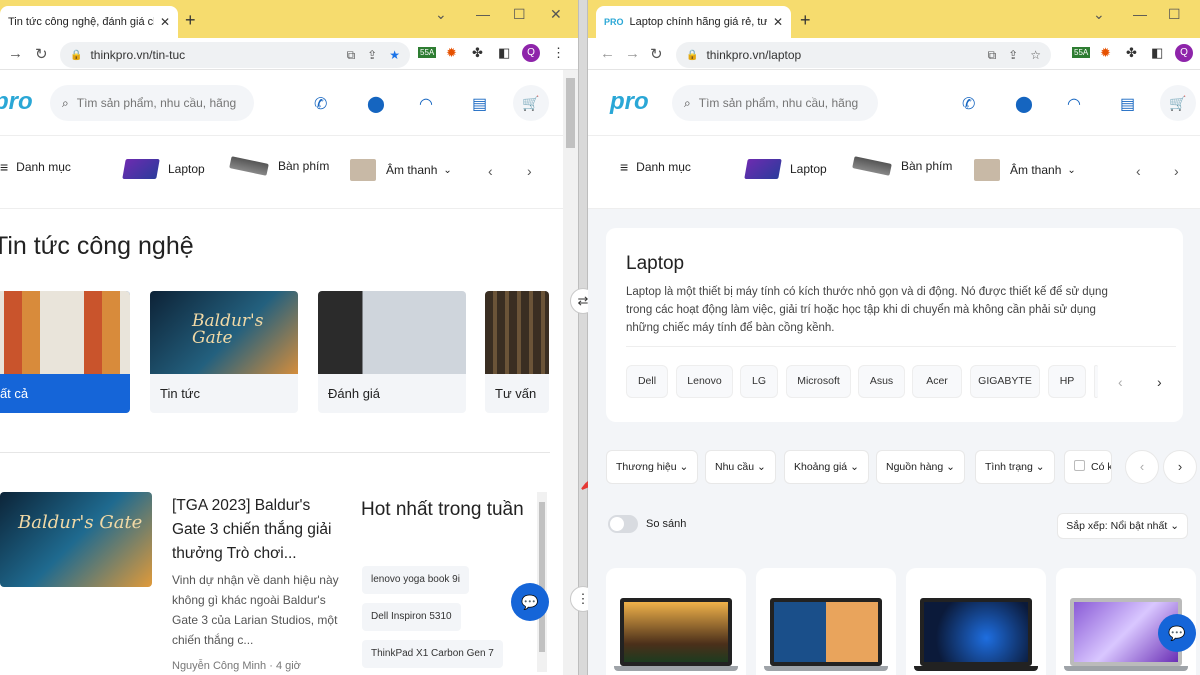 The width and height of the screenshot is (1200, 675). What do you see at coordinates (394, 55) in the screenshot?
I see `bookmark-star-icon: ★` at bounding box center [394, 55].